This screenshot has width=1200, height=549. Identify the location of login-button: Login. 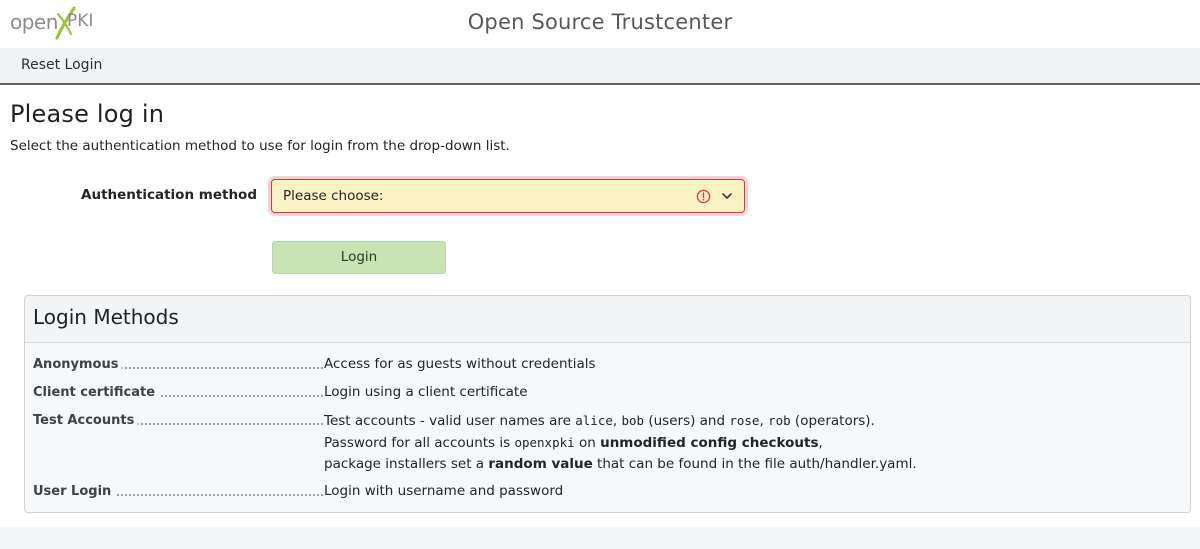
(359, 257).